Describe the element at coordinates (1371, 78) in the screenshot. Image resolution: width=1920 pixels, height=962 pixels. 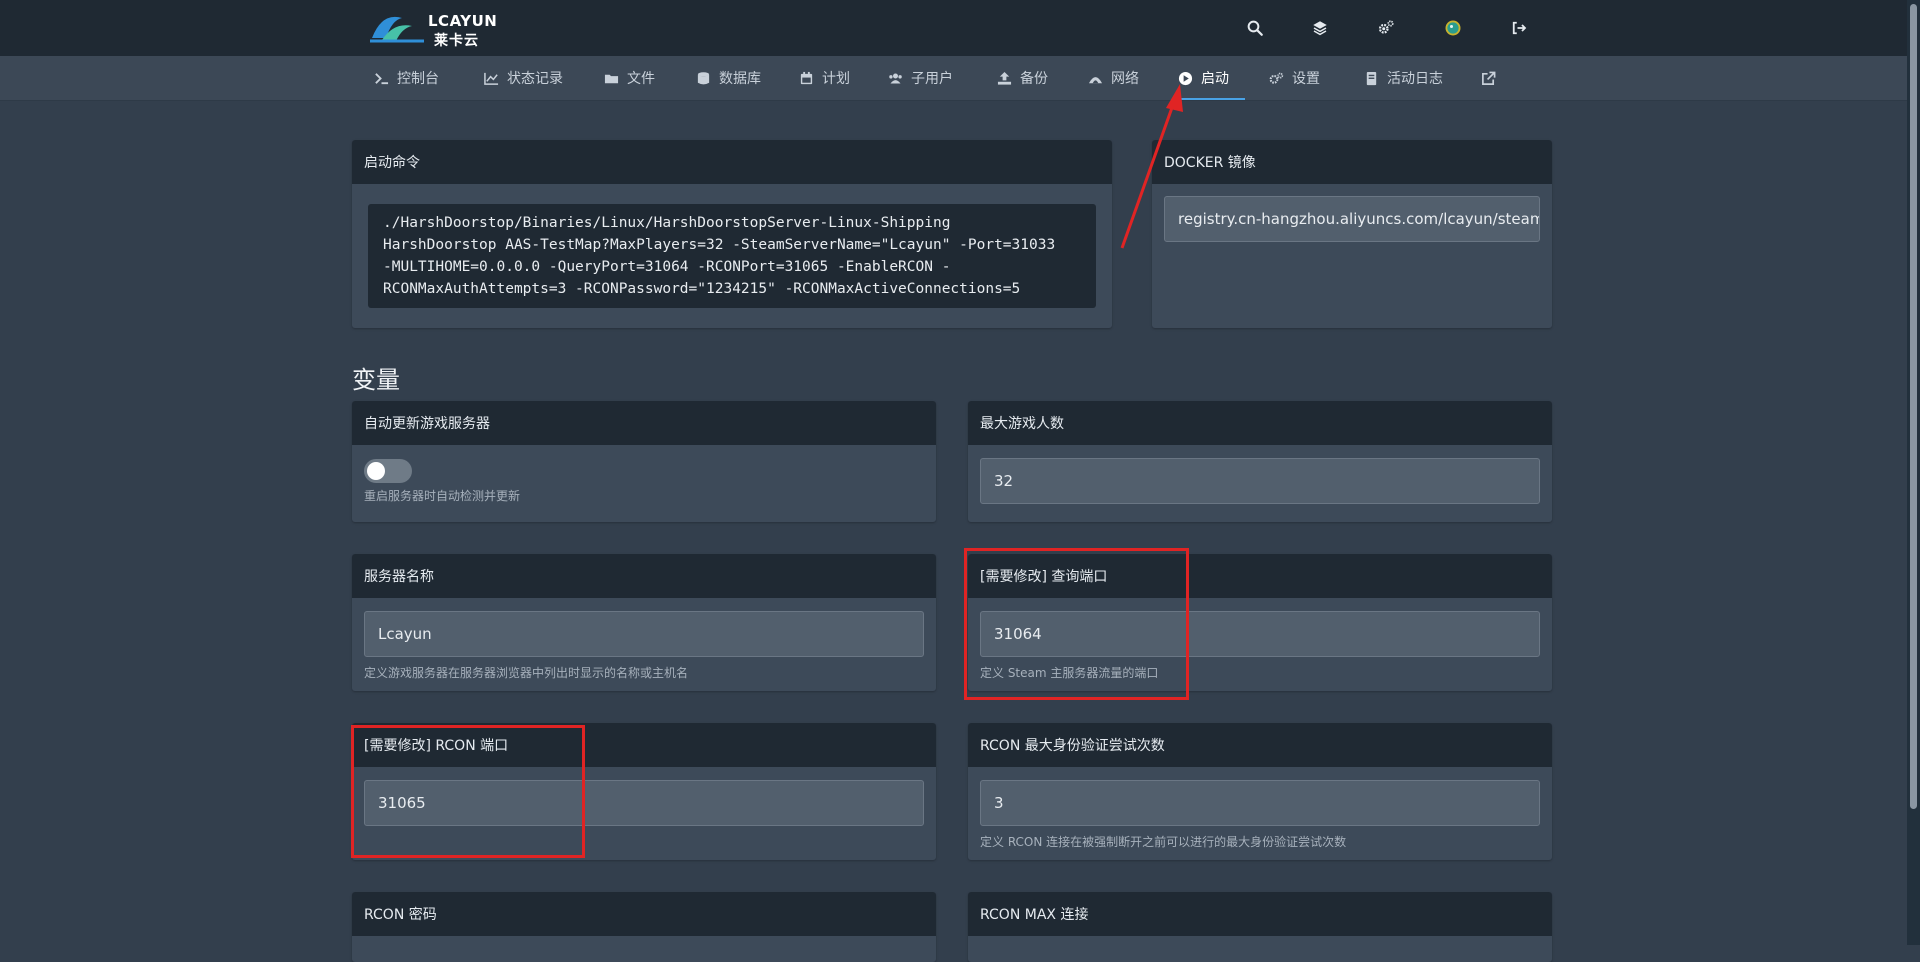
I see `book-icon` at that location.